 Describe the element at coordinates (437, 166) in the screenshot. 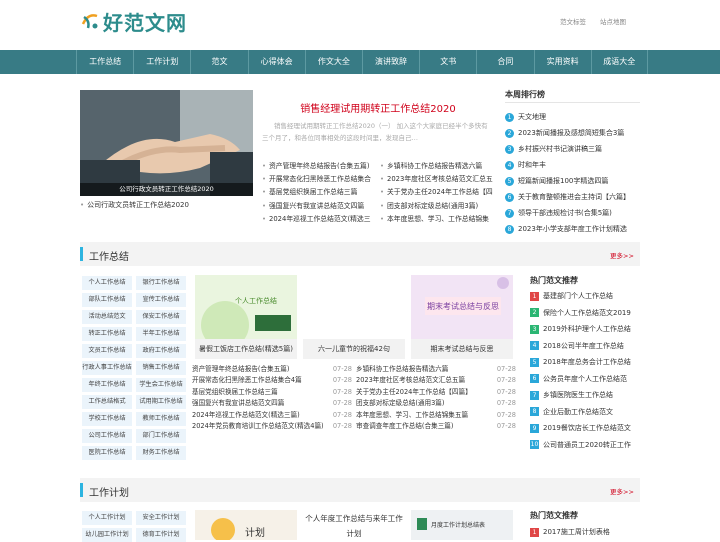

I see `hero-list-item: 乡镇科协工作总结报告精选六篇` at that location.